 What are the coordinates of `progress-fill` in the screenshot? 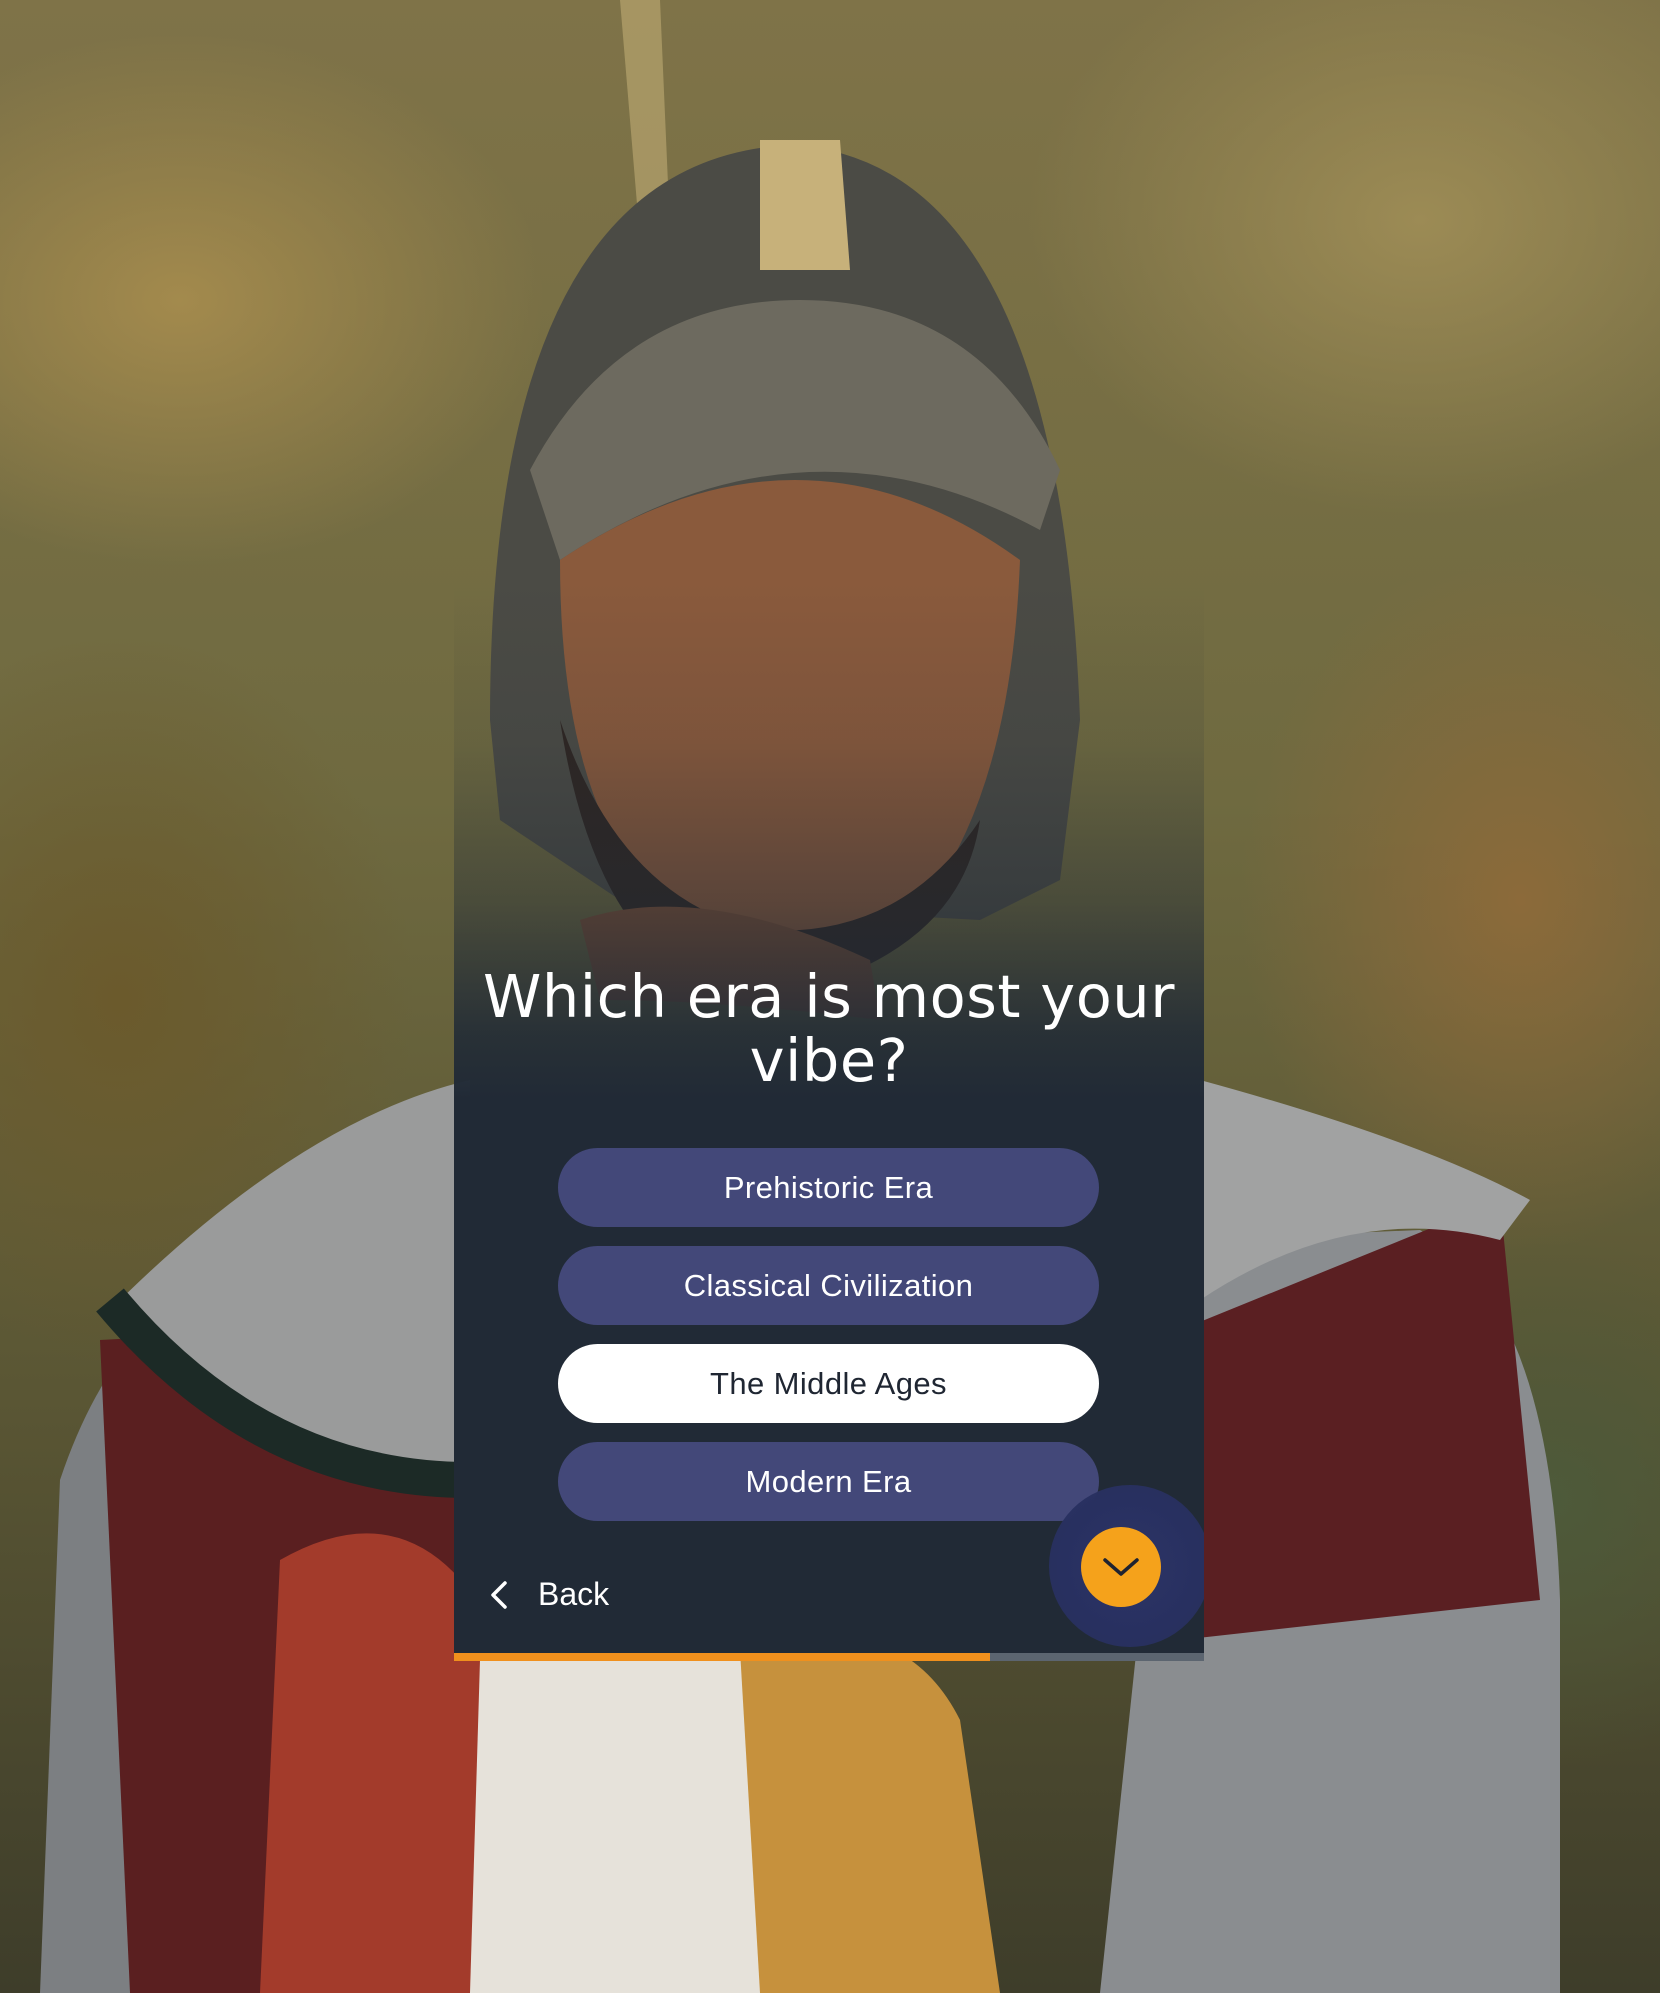 It's located at (722, 1657).